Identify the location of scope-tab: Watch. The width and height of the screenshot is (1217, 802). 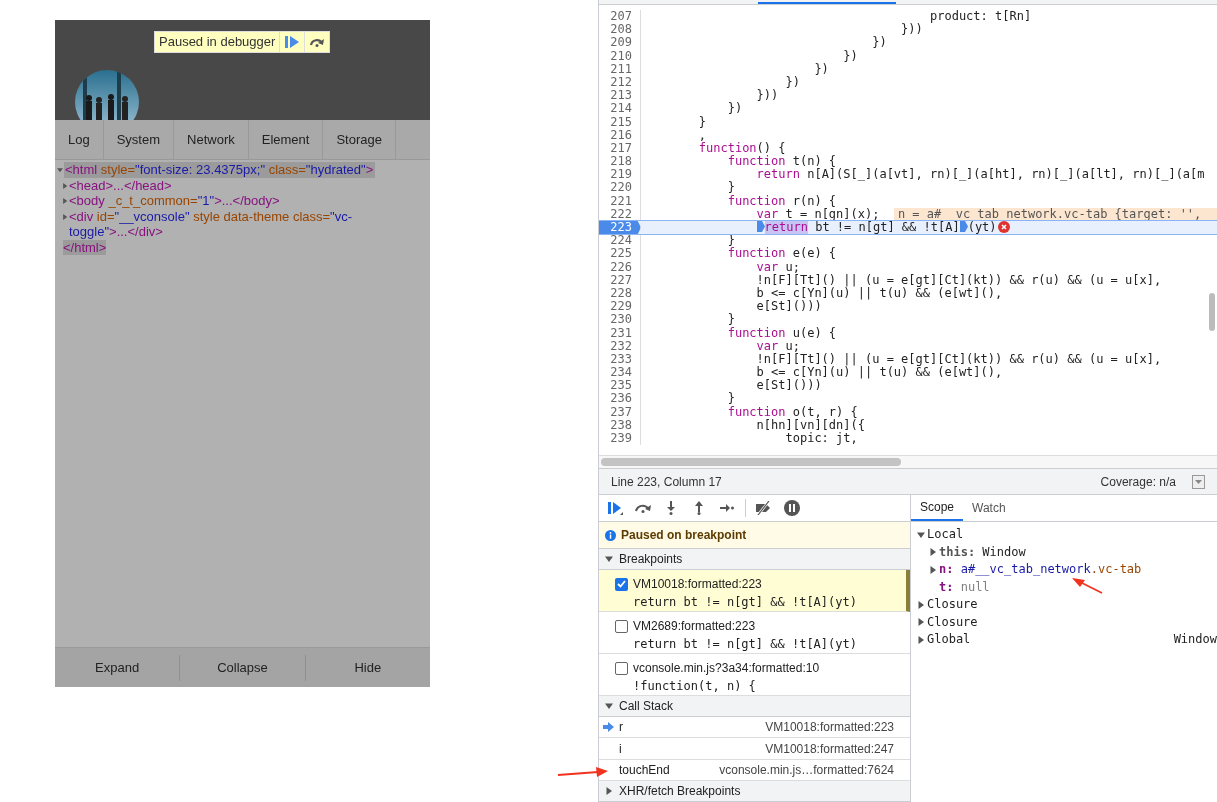
(989, 508).